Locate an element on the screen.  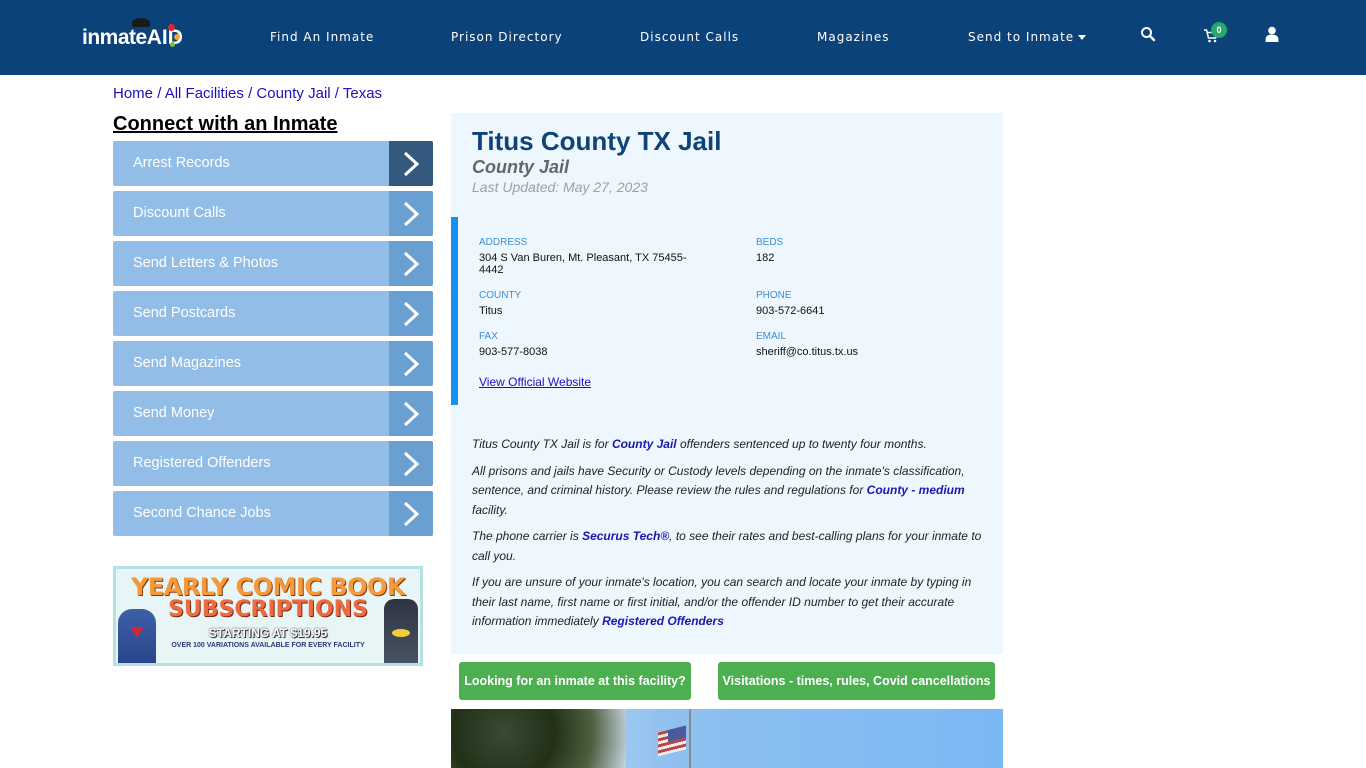
county-value: Titus is located at coordinates (491, 311).